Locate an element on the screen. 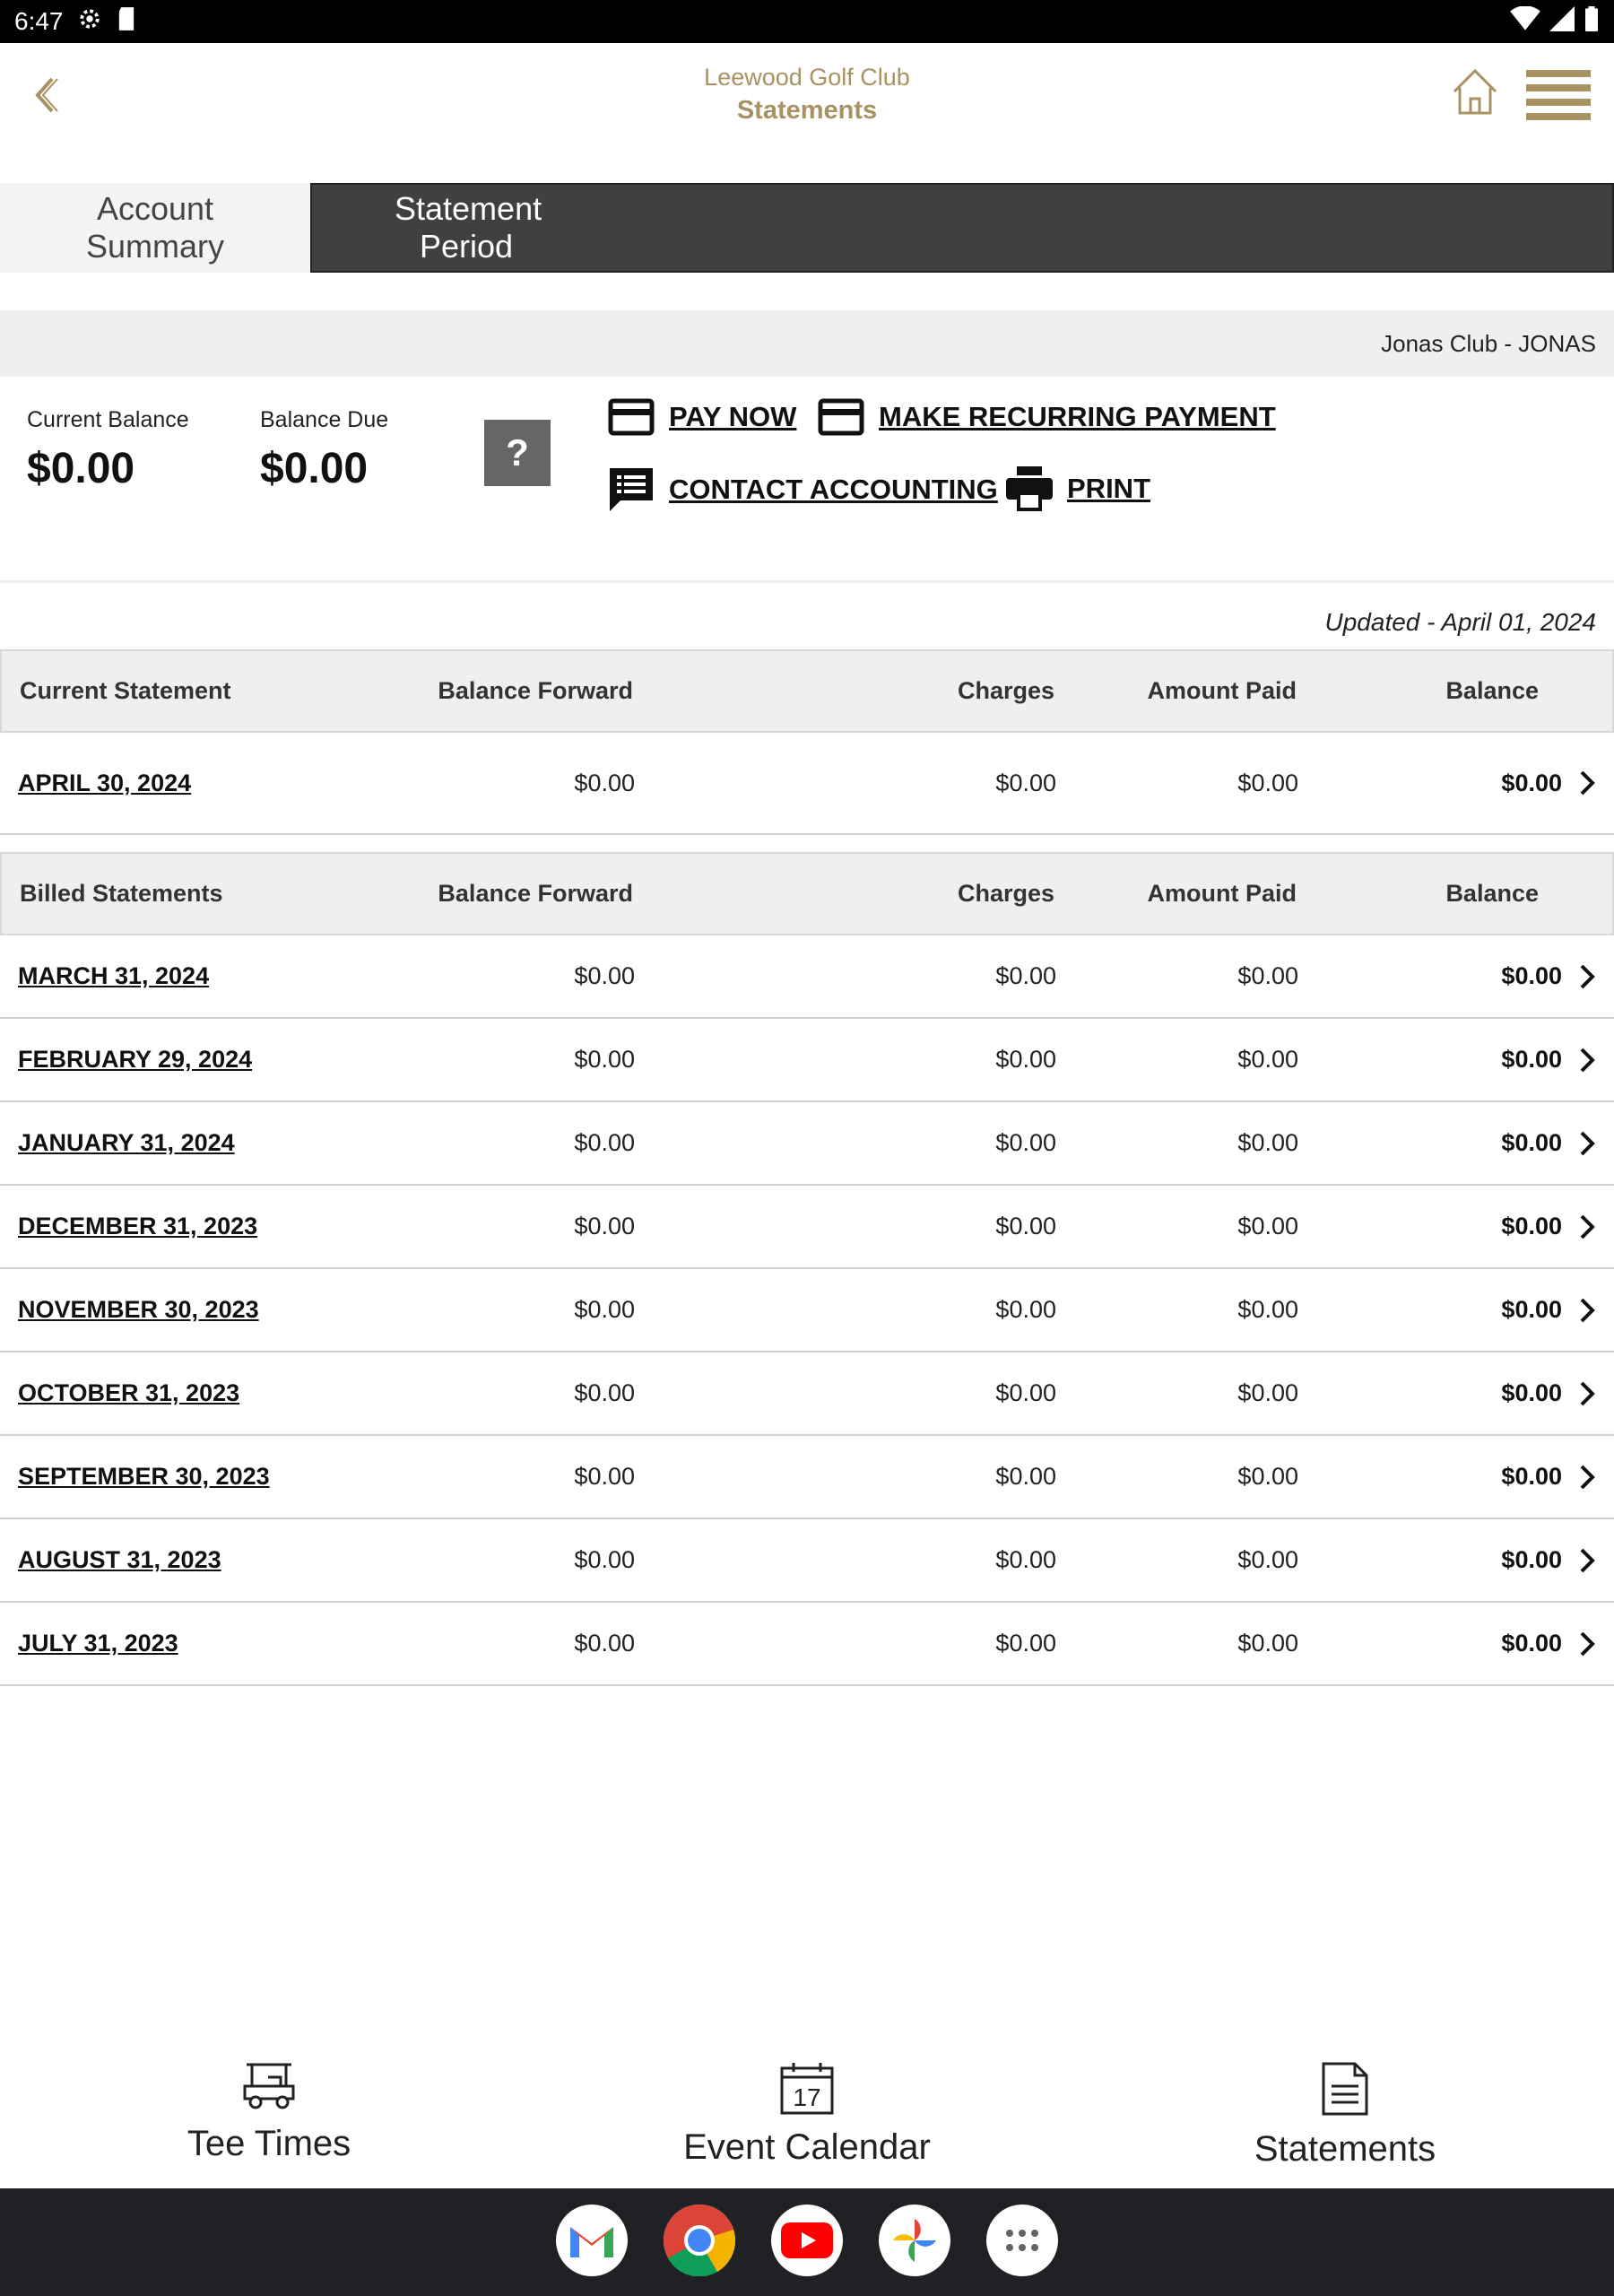  statement-date-link: SEPTEMBER 30, 2023 is located at coordinates (144, 1477).